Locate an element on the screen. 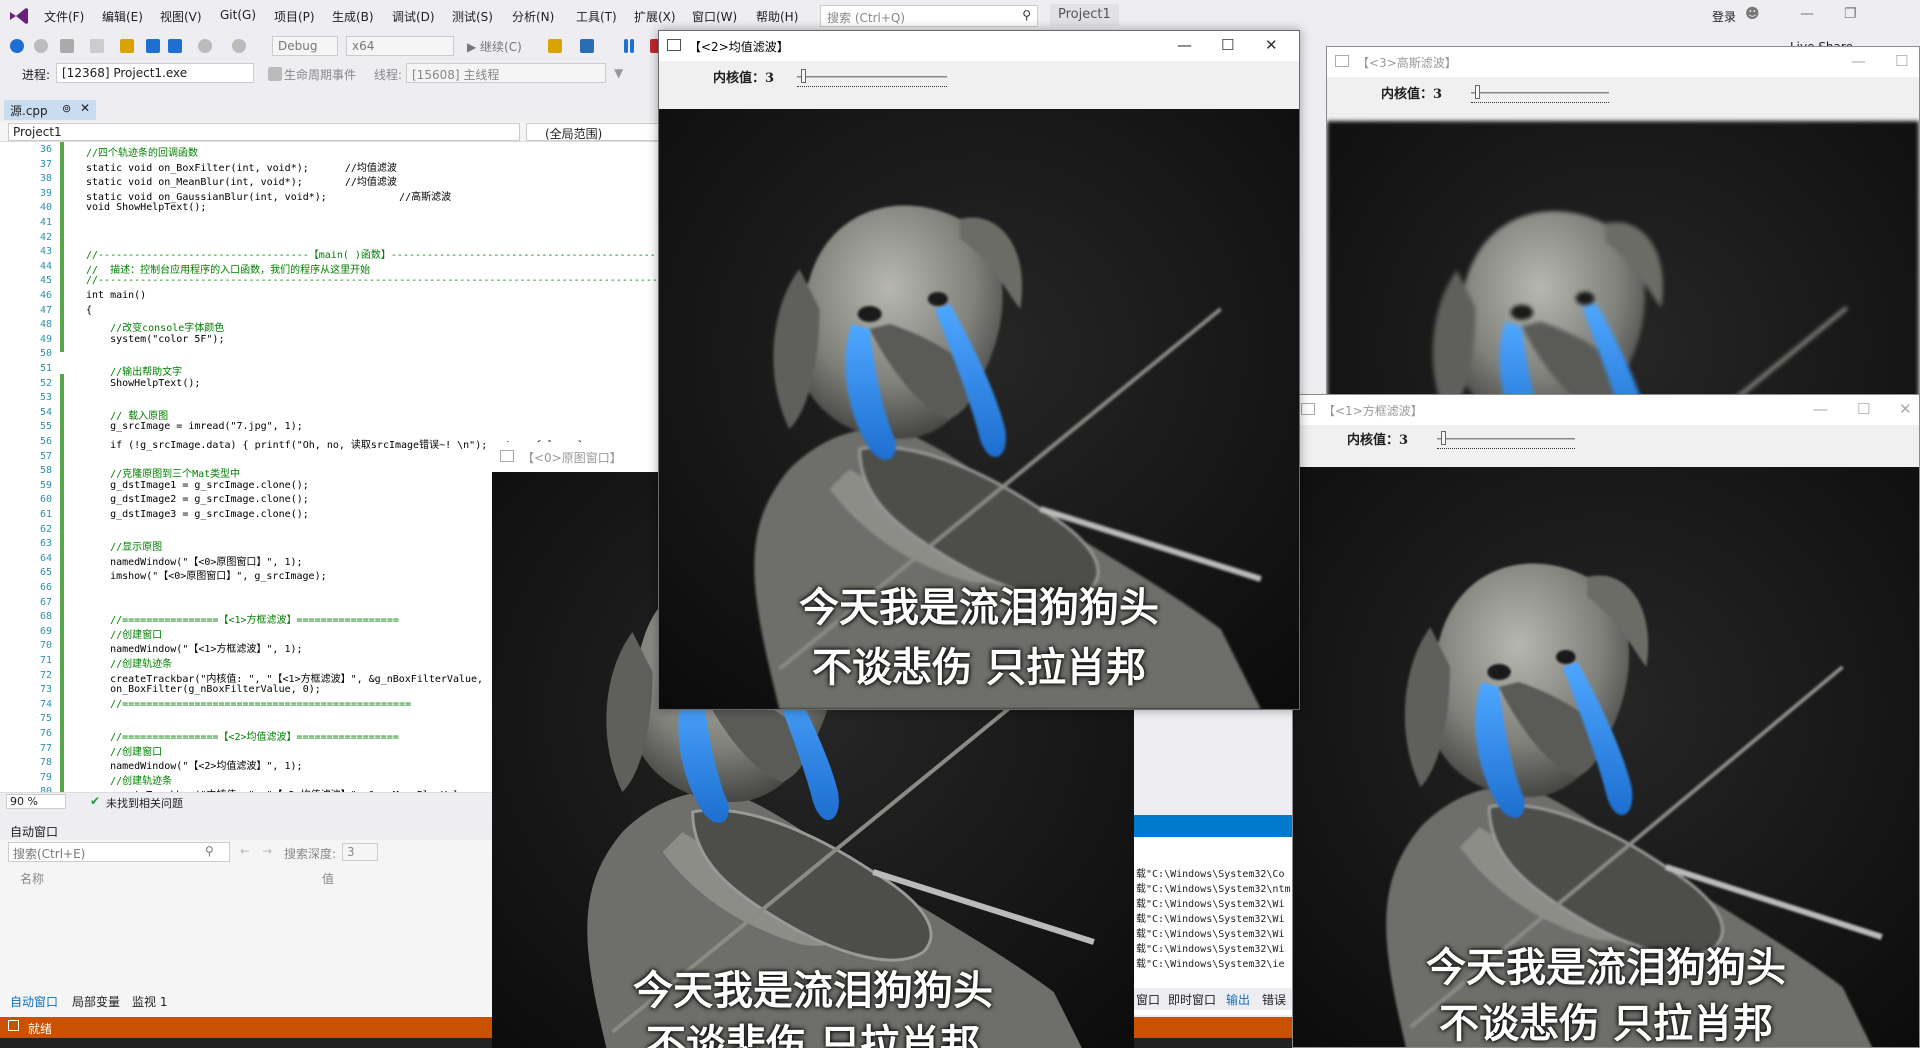 The image size is (1920, 1048). menu-window: 窗口(W) is located at coordinates (714, 16).